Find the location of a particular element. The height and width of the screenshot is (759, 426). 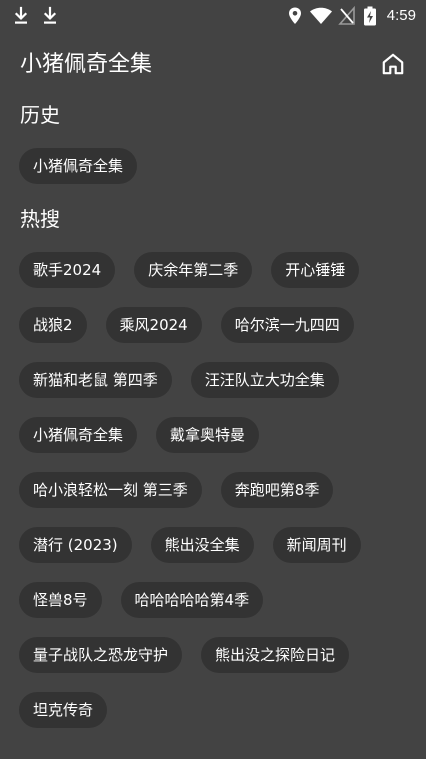

page-title: 小猪佩奇全集 is located at coordinates (86, 64).